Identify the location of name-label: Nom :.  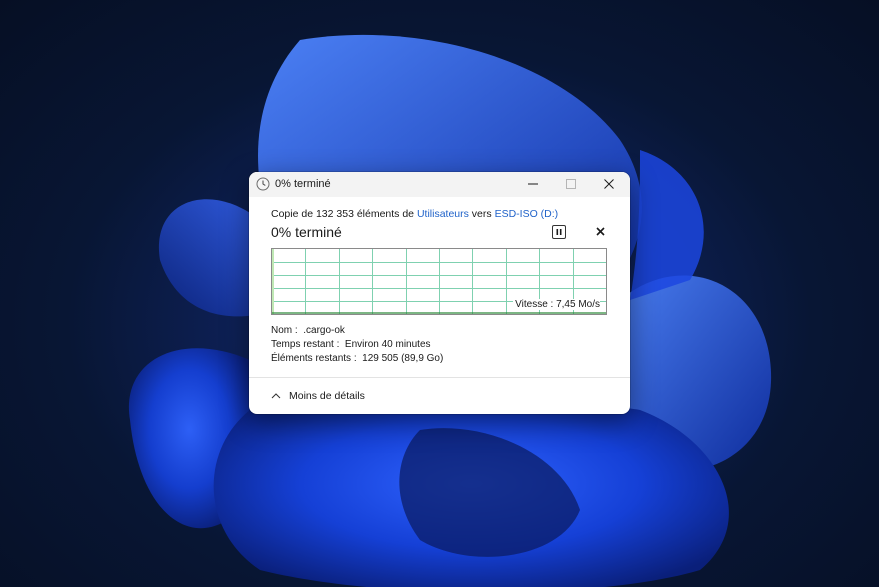
(284, 330).